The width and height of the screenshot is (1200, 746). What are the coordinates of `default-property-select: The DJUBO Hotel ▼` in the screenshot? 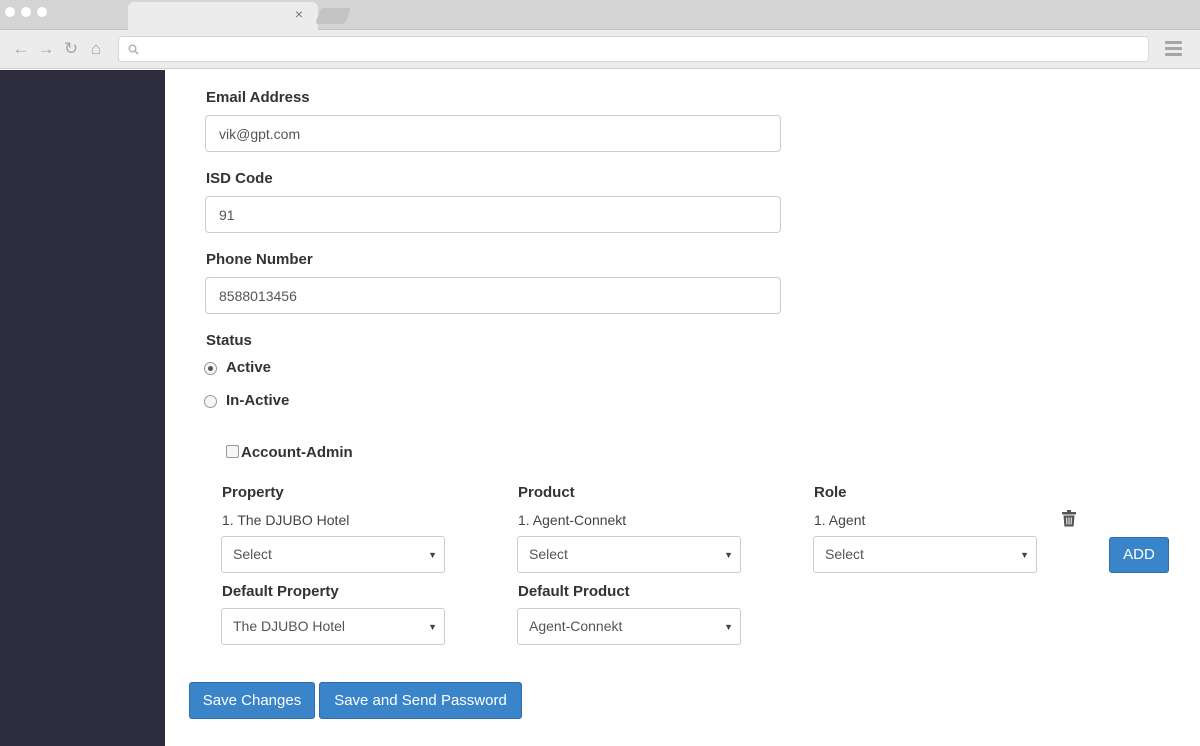 It's located at (333, 626).